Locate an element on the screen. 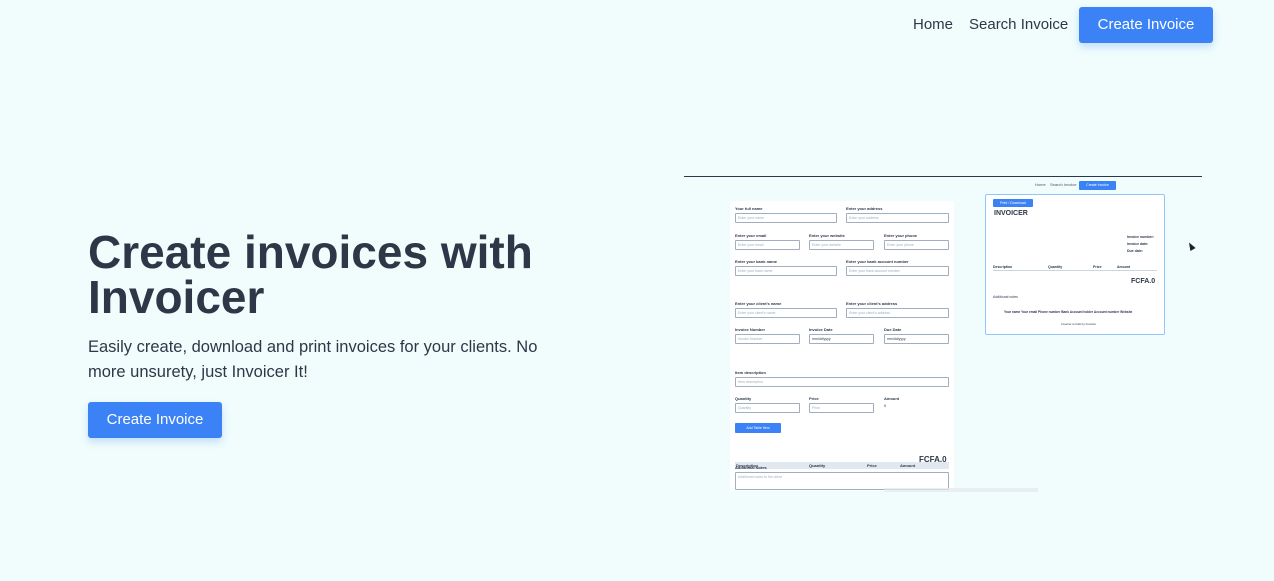  preview-label: Enter your address is located at coordinates (864, 208).